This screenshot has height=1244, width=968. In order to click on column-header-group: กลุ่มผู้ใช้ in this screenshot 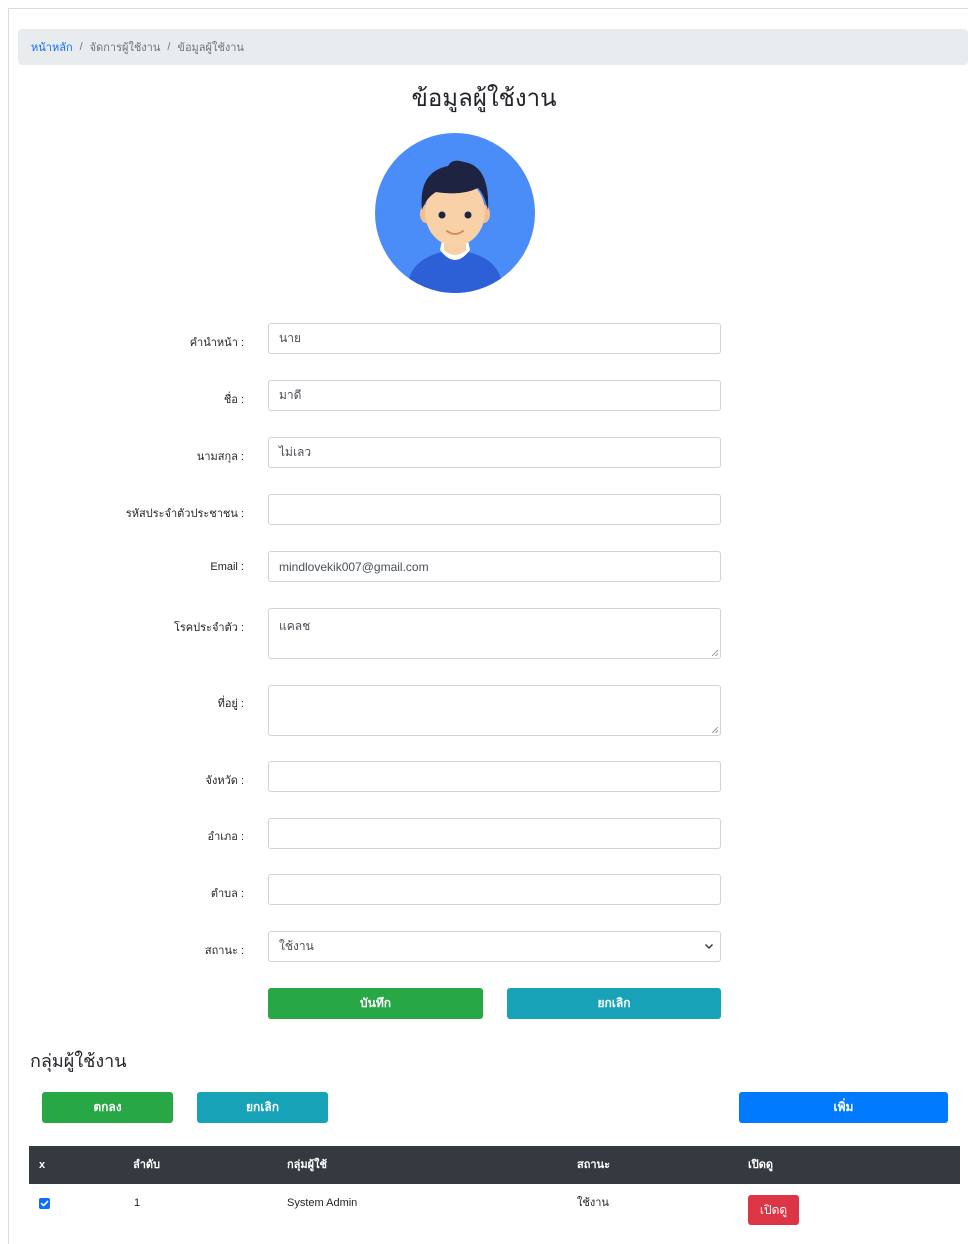, I will do `click(307, 1165)`.